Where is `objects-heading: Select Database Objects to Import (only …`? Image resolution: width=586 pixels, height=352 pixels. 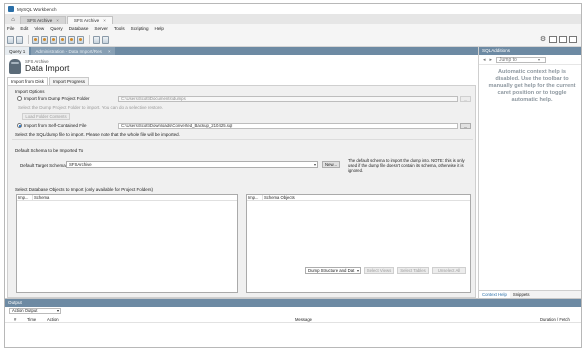
objects-heading: Select Database Objects to Import (only … is located at coordinates (84, 189).